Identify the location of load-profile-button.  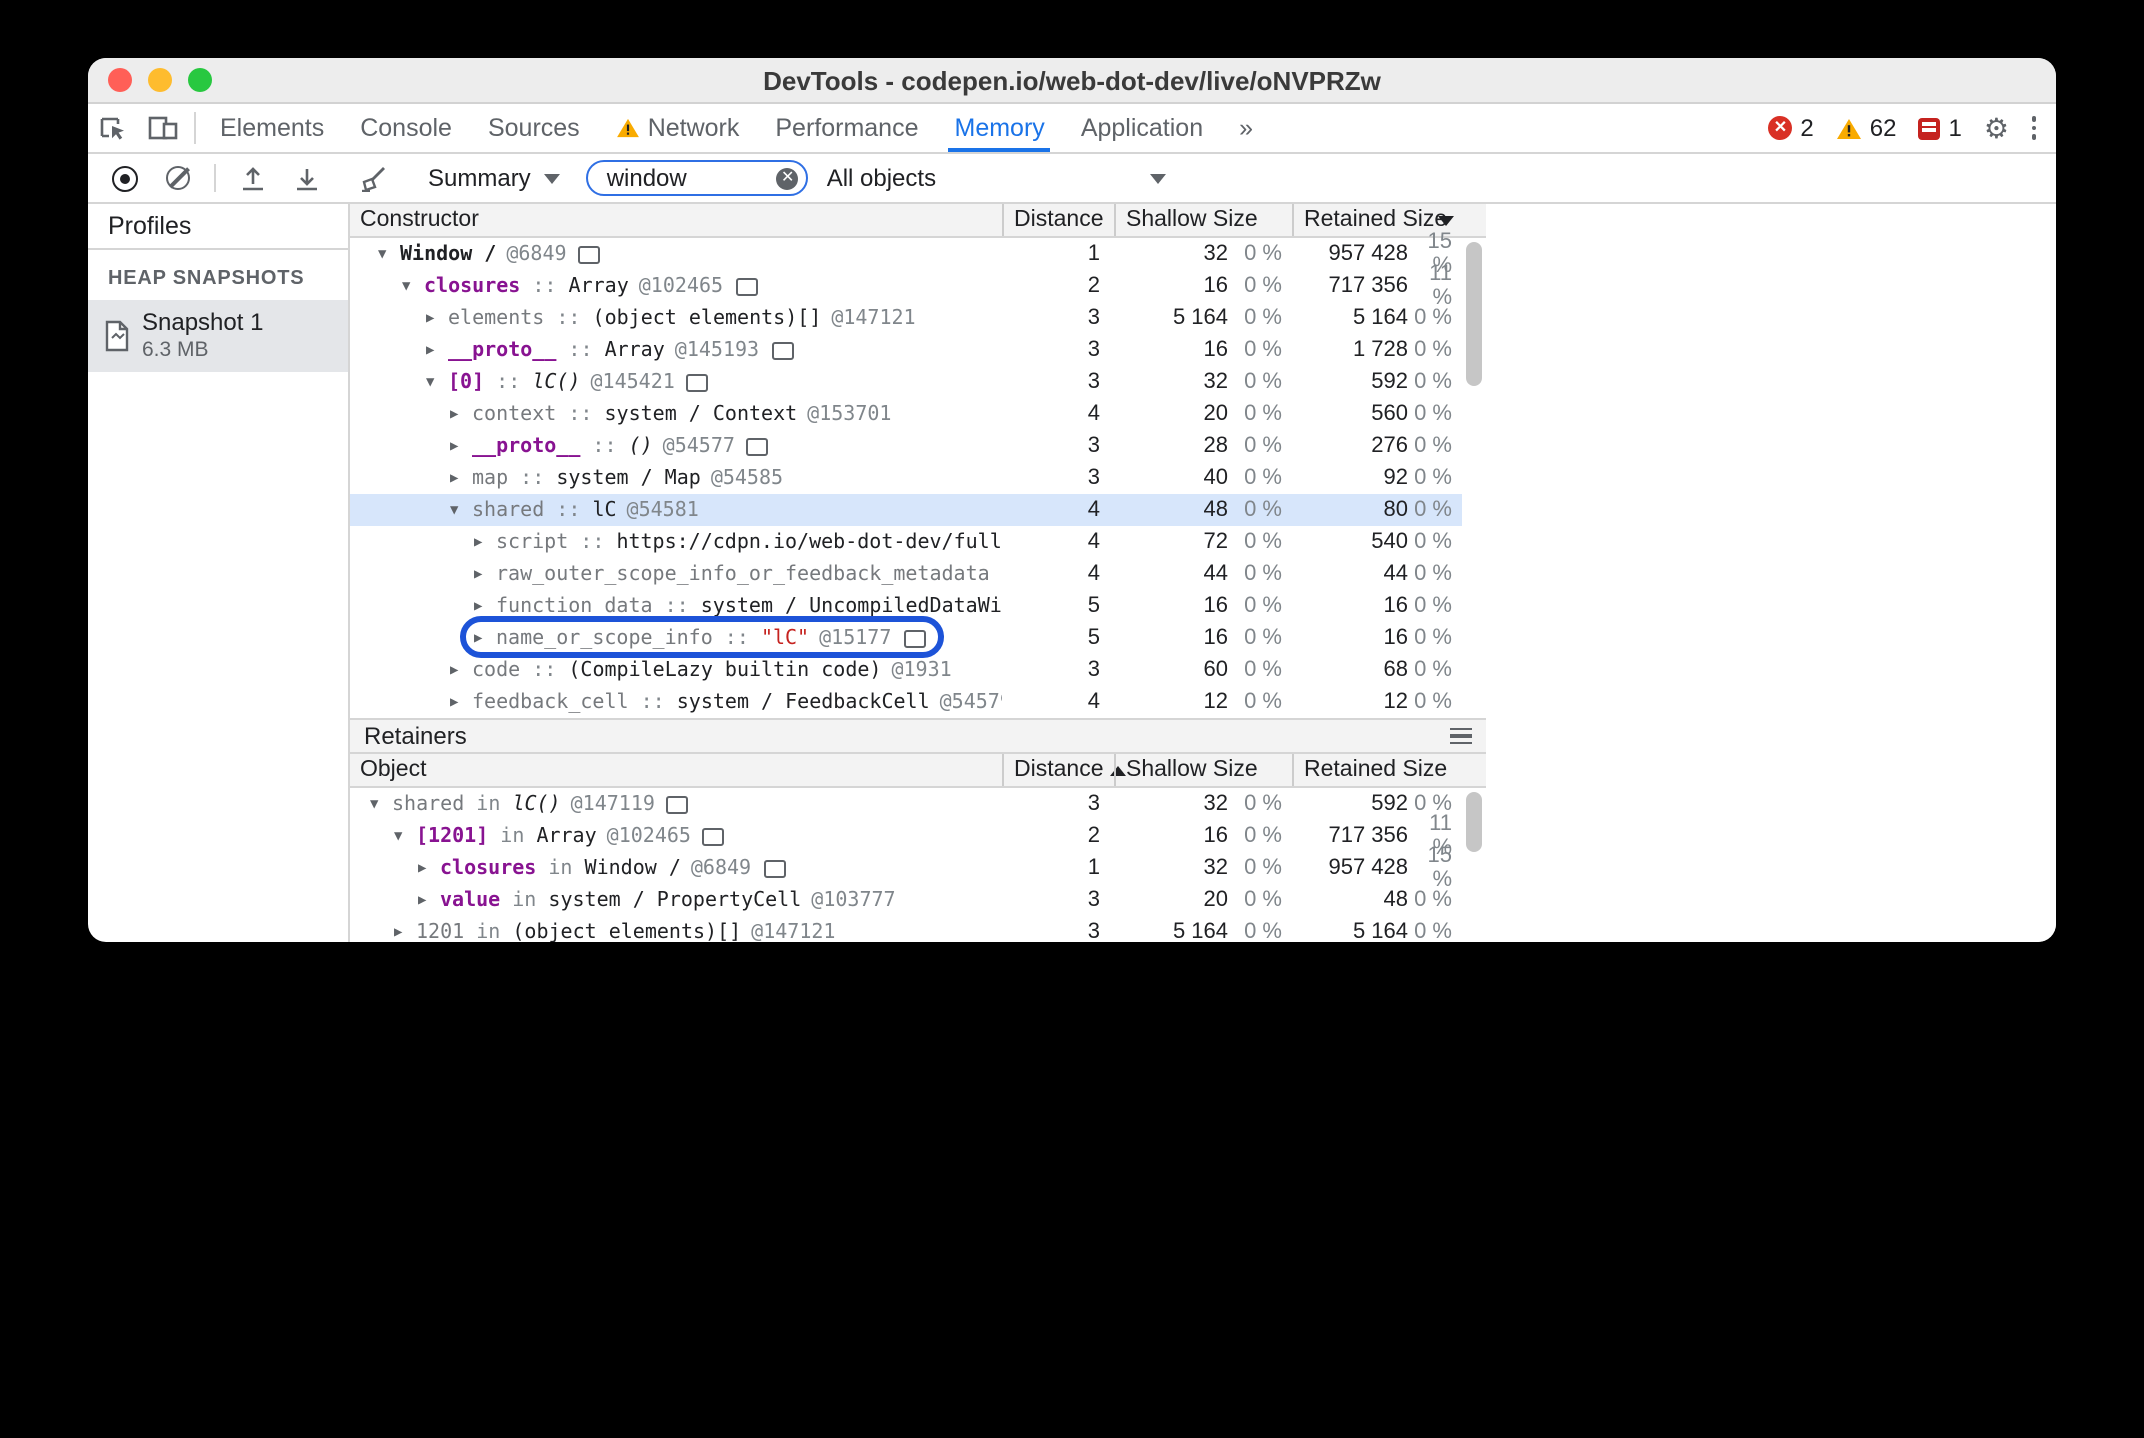
(252, 178).